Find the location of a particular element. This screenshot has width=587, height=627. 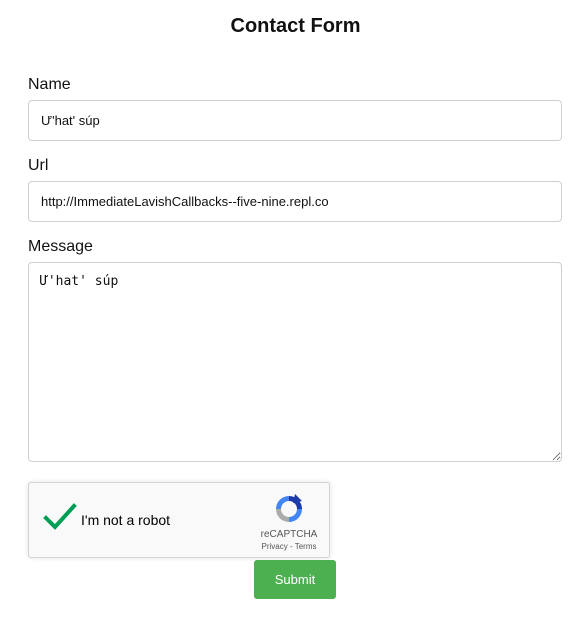

name-input is located at coordinates (295, 120).